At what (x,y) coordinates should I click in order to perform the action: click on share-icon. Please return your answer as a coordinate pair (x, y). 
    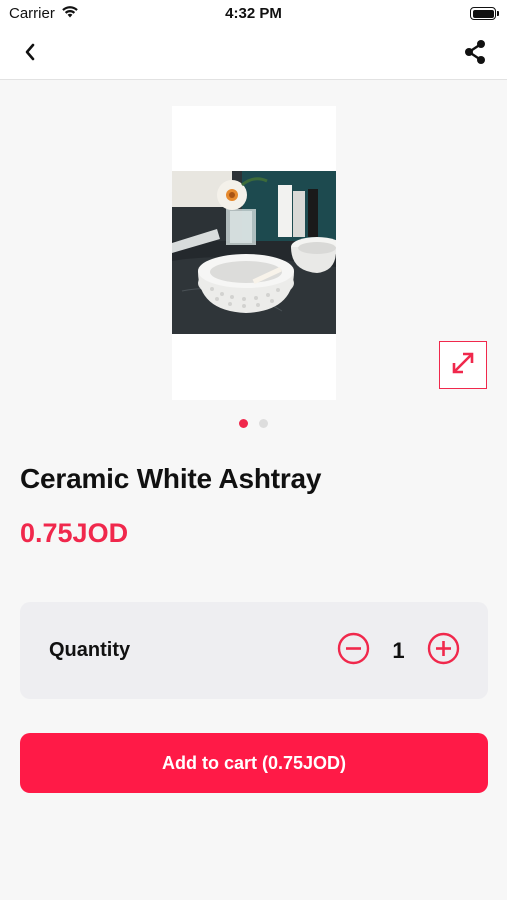
    Looking at the image, I should click on (475, 54).